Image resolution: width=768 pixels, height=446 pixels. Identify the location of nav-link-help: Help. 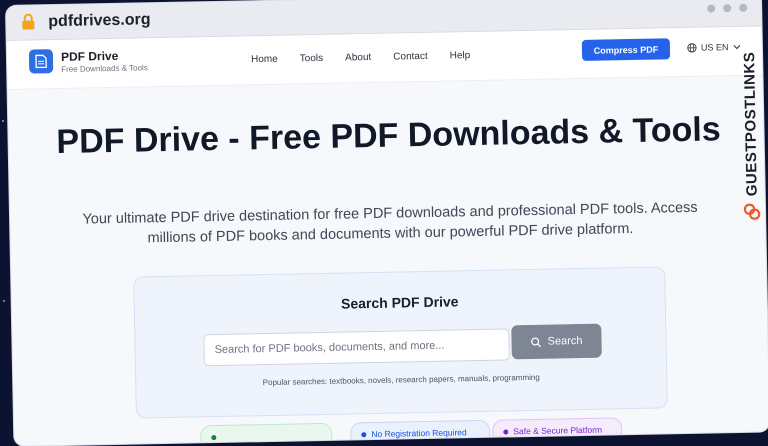
(460, 55).